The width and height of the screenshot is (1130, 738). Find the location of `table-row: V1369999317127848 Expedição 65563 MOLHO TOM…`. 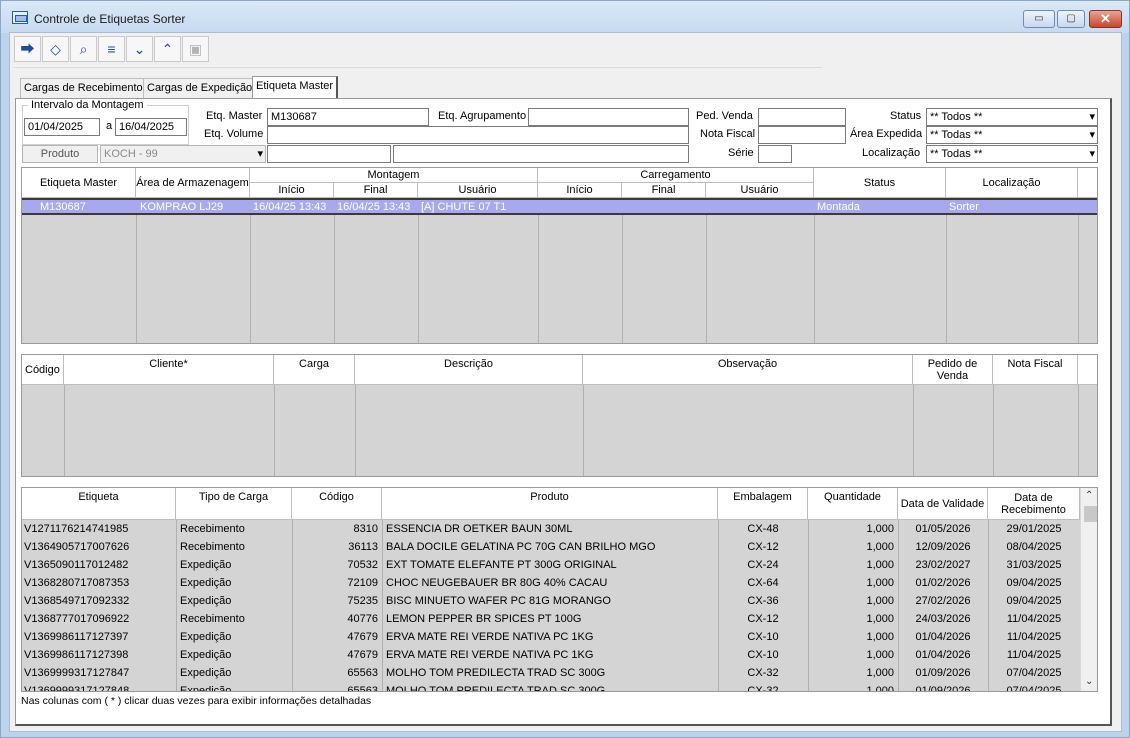

table-row: V1369999317127848 Expedição 65563 MOLHO TOM… is located at coordinates (551, 687).